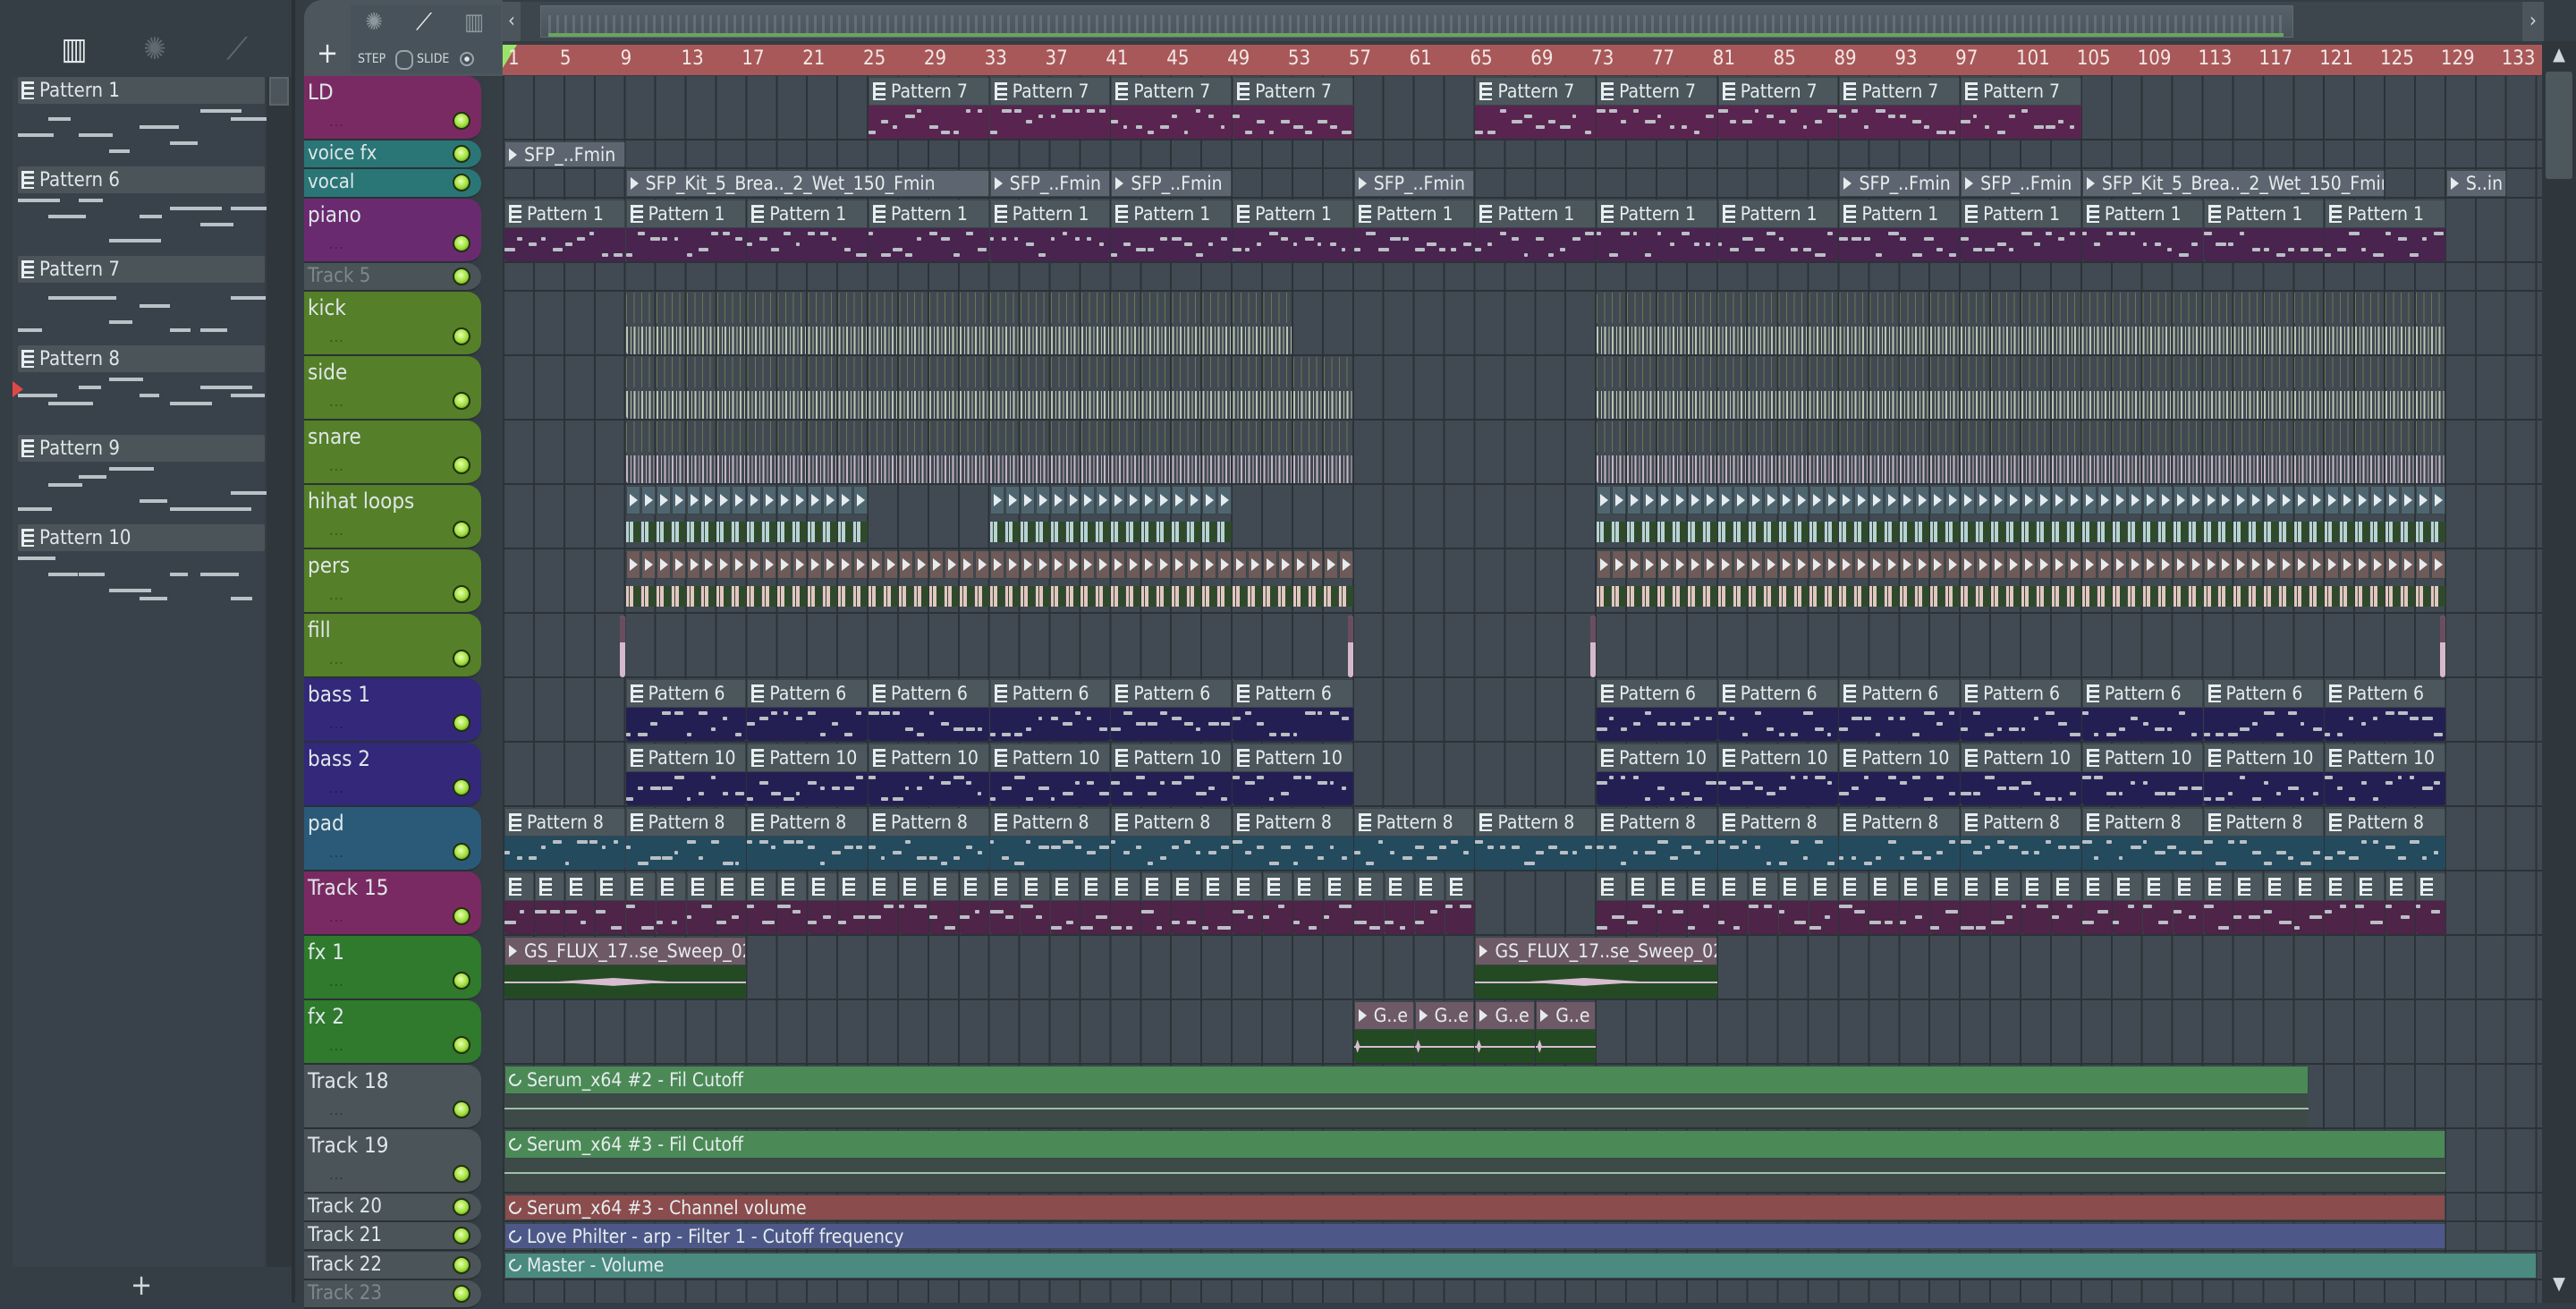  I want to click on scroll-right-button: ›, so click(2533, 21).